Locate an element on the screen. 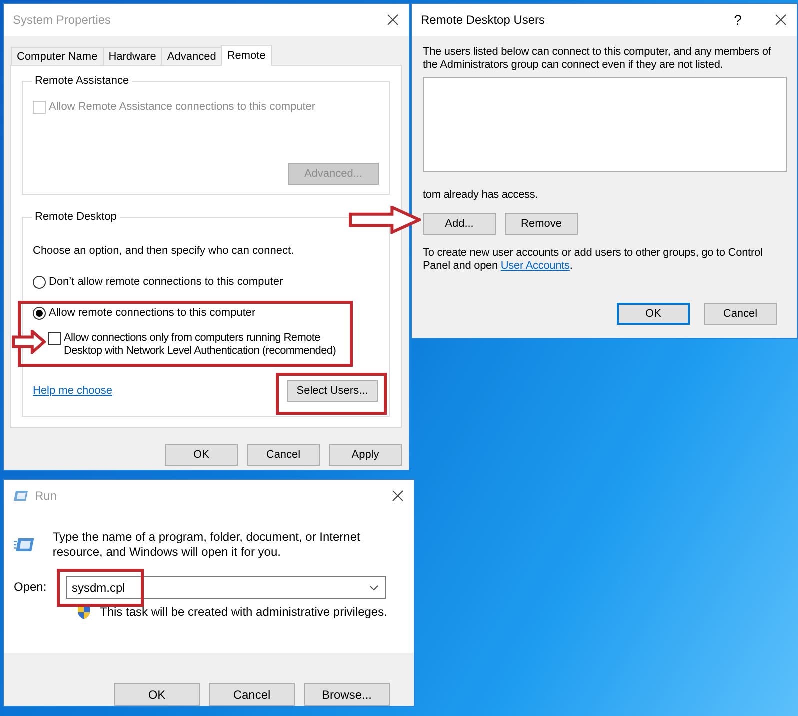 This screenshot has height=716, width=798. open-combobox: sysdm.cpl is located at coordinates (226, 587).